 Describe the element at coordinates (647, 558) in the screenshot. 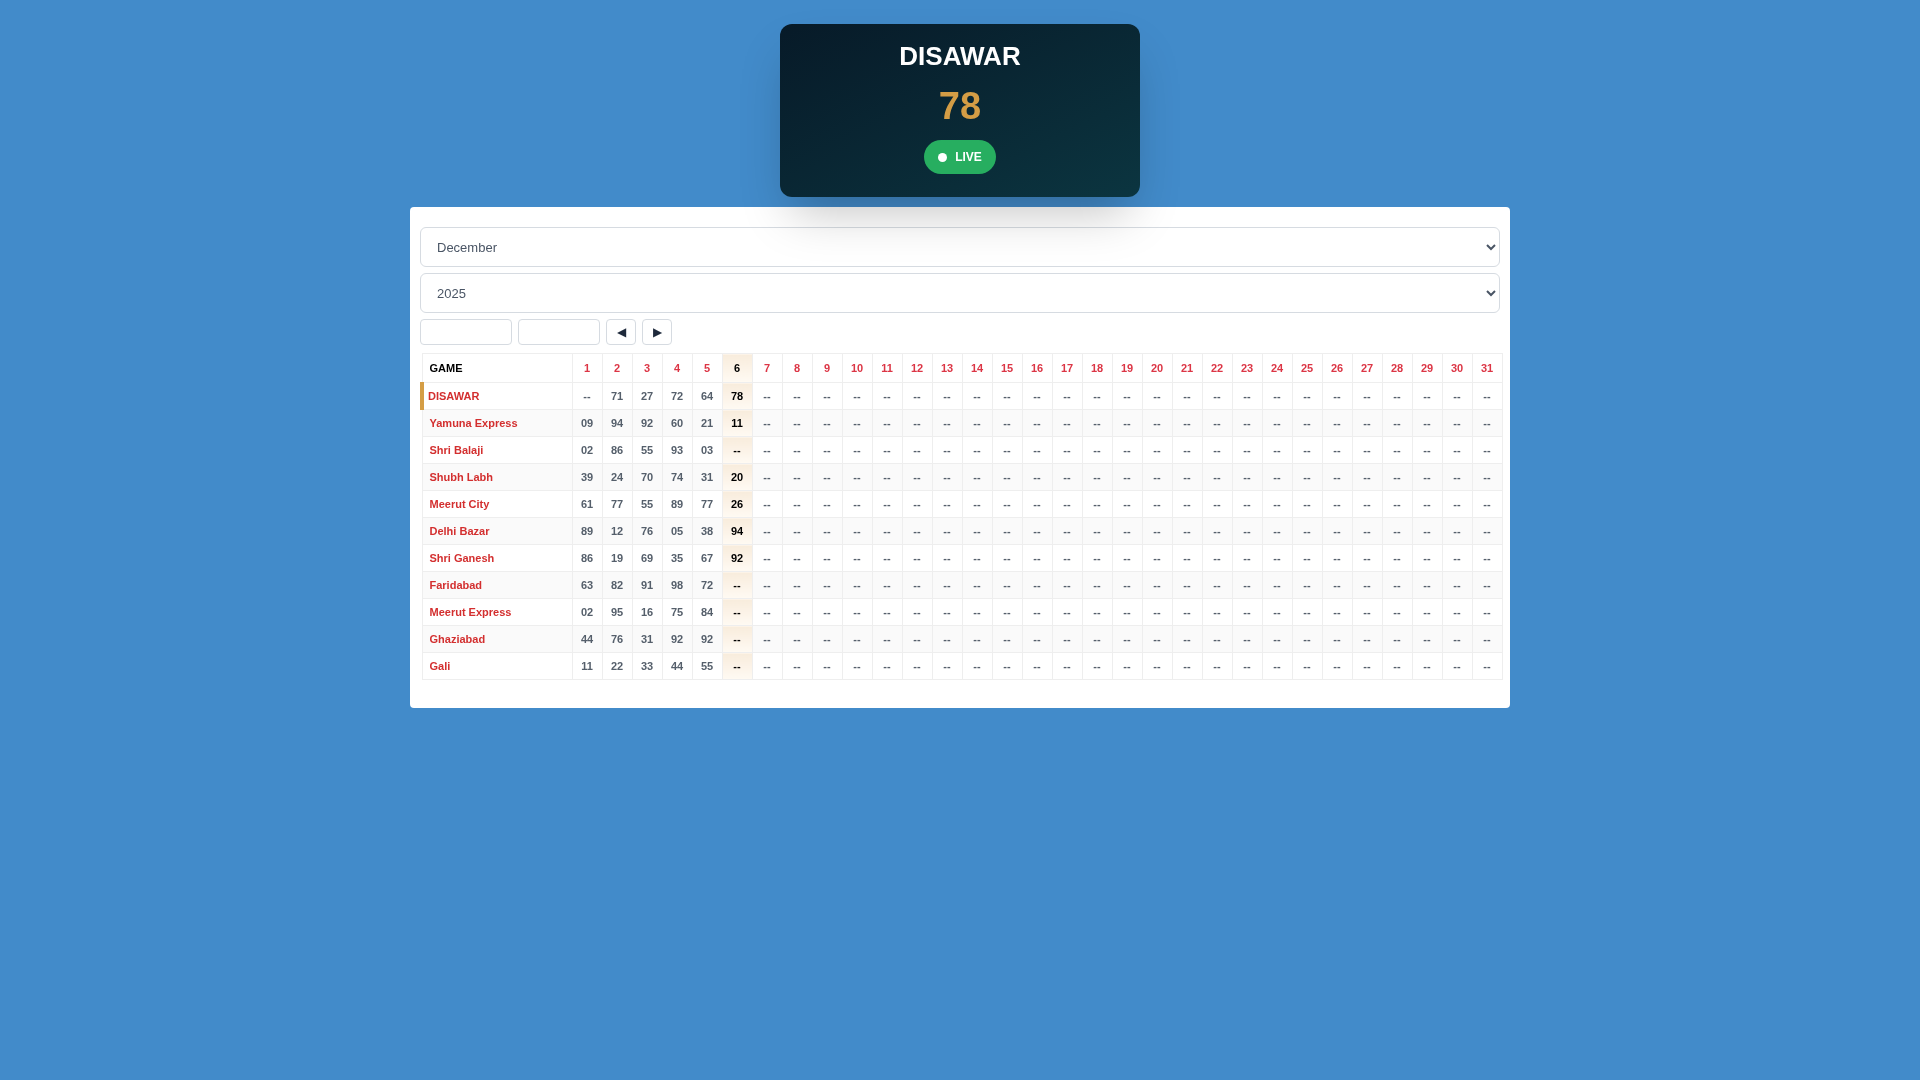

I see `result-cell: 69` at that location.